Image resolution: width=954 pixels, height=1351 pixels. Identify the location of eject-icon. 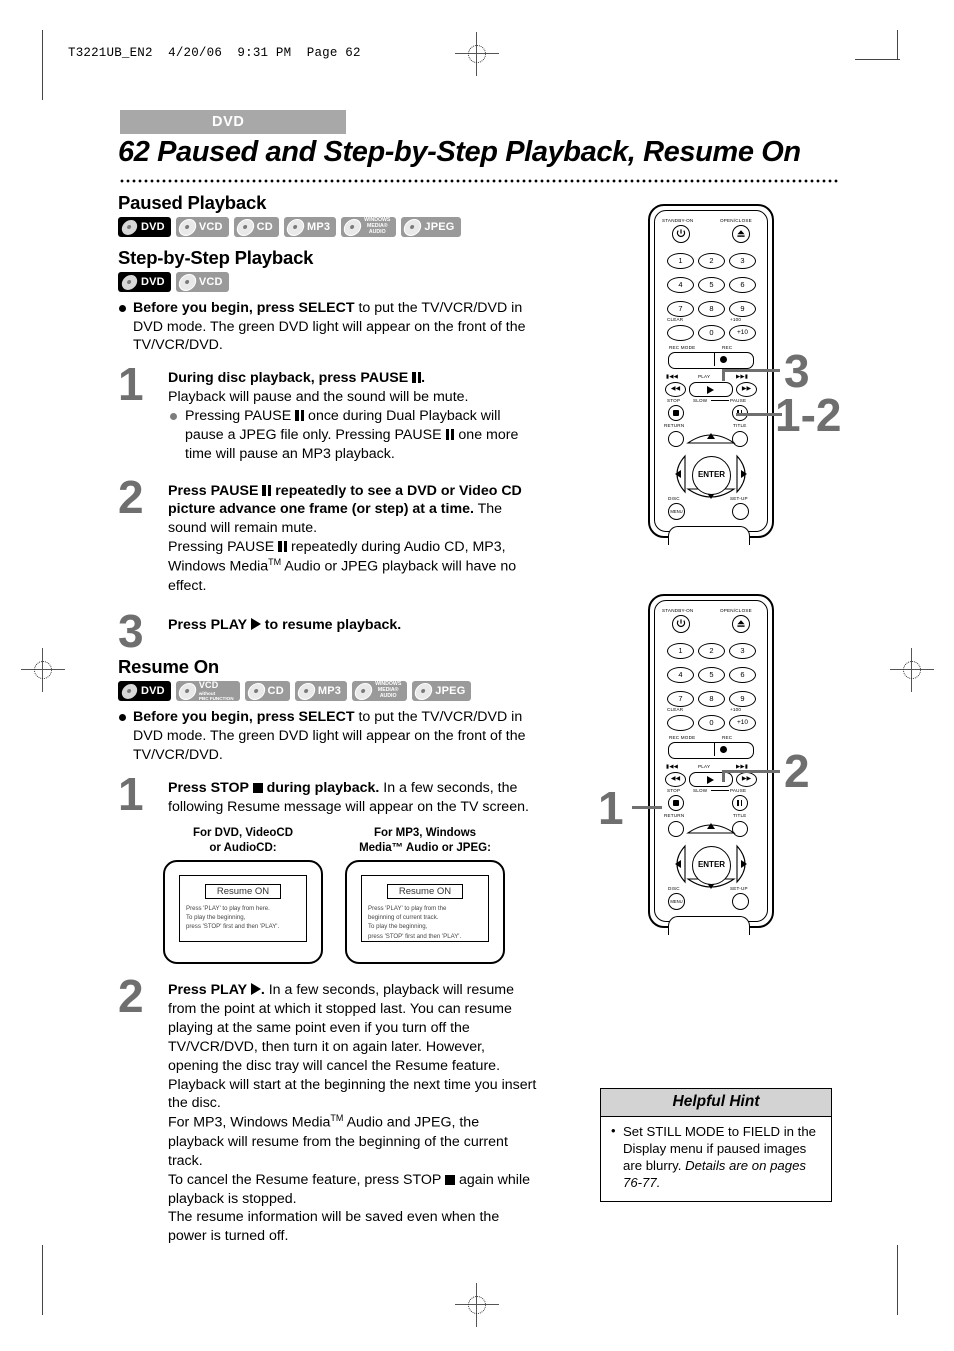
(741, 623).